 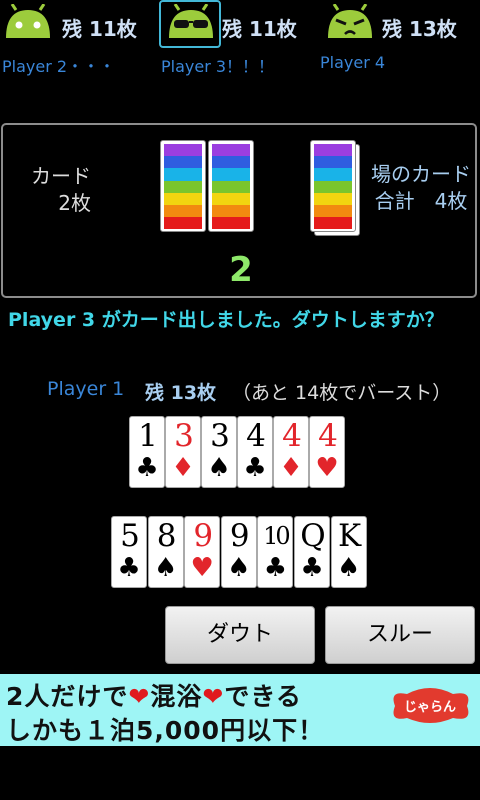 I want to click on card-rank: 8, so click(x=166, y=536).